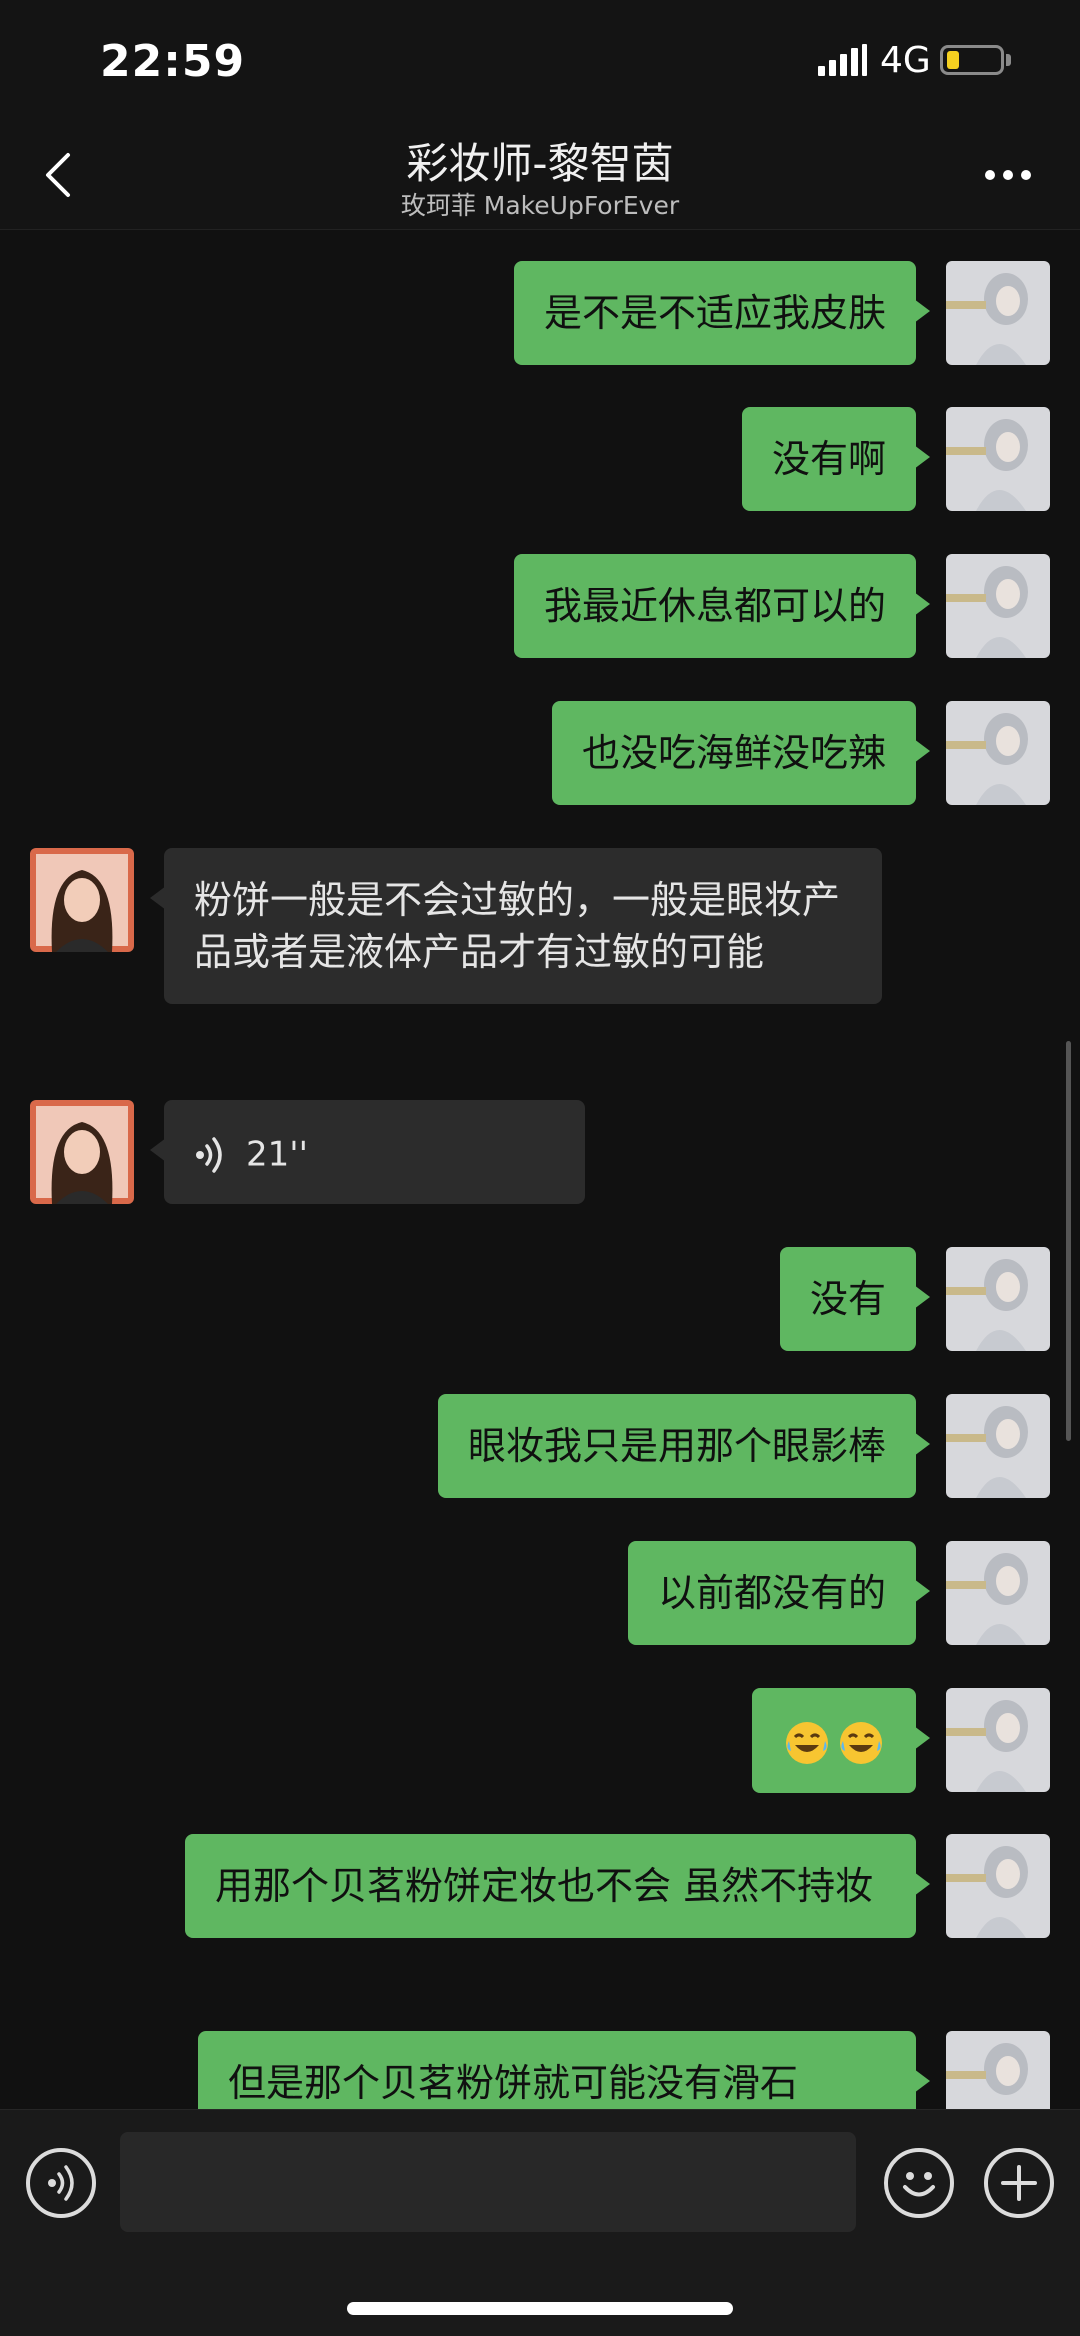  I want to click on emoji-message-bubble, so click(841, 1740).